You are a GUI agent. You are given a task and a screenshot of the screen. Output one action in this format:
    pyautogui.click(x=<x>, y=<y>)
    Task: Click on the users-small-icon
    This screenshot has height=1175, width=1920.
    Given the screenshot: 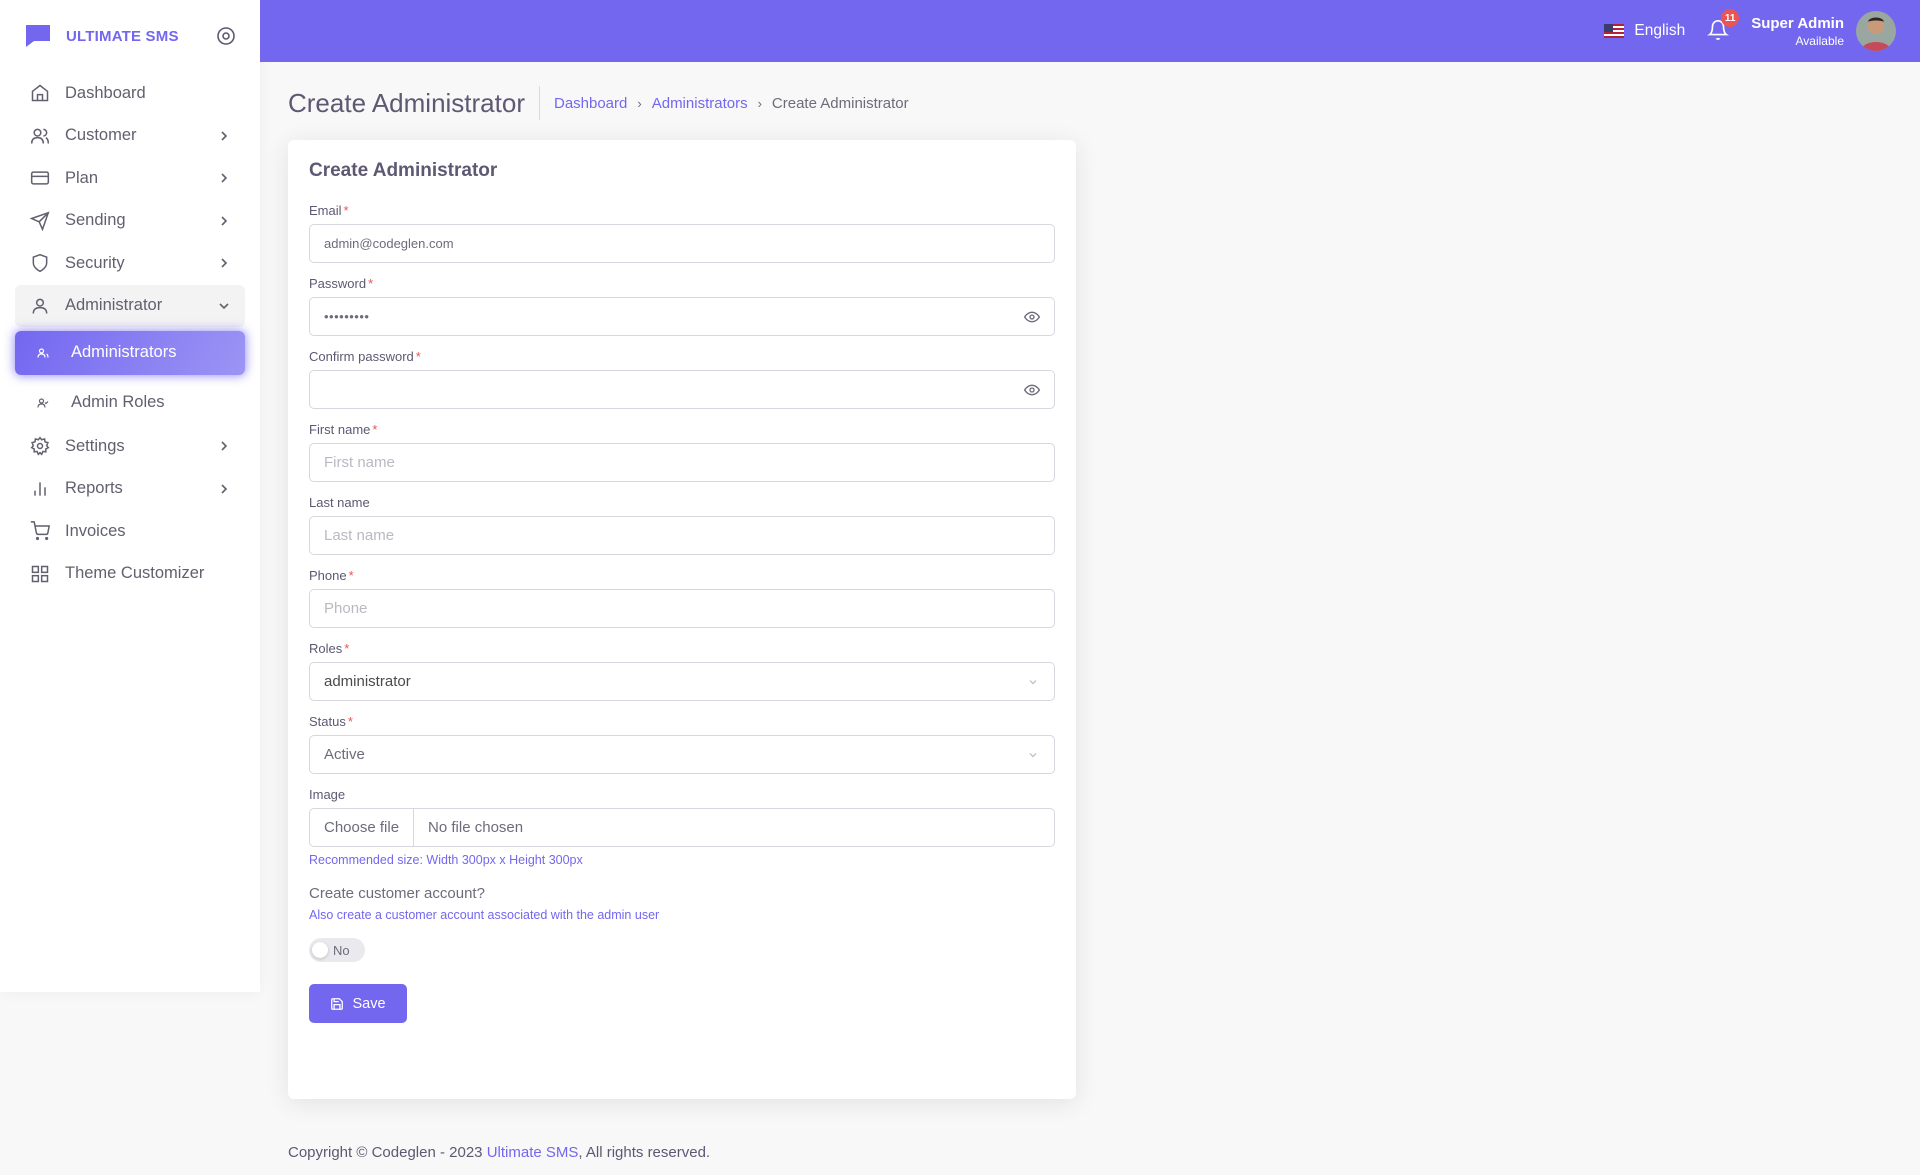 What is the action you would take?
    pyautogui.click(x=43, y=353)
    